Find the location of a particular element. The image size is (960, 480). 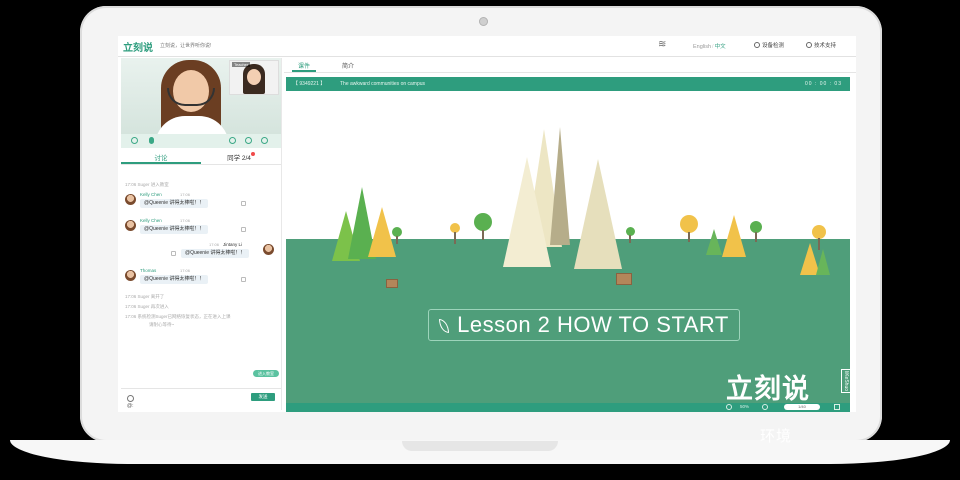

watermark: 环境 is located at coordinates (776, 436).